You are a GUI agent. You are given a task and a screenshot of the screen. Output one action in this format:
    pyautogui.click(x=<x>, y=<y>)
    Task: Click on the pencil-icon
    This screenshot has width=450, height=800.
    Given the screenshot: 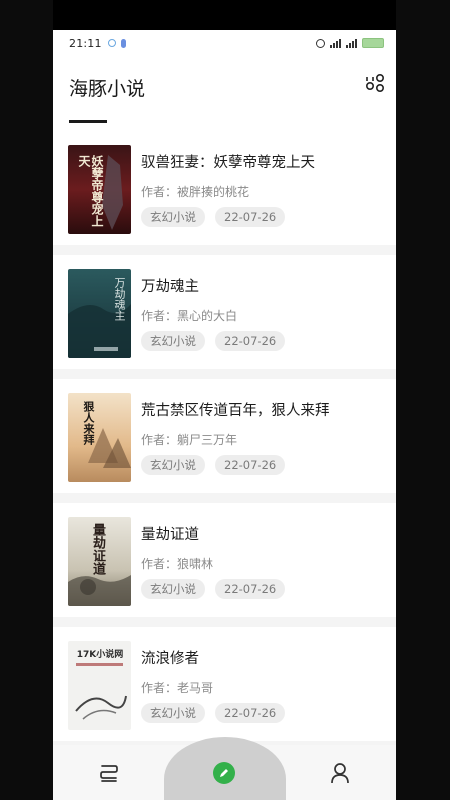 What is the action you would take?
    pyautogui.click(x=224, y=772)
    